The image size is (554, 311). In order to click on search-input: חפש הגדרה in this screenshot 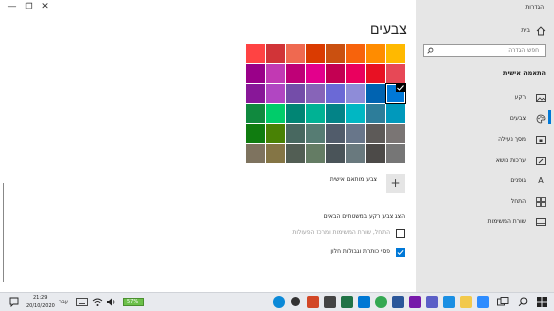, I will do `click(484, 50)`.